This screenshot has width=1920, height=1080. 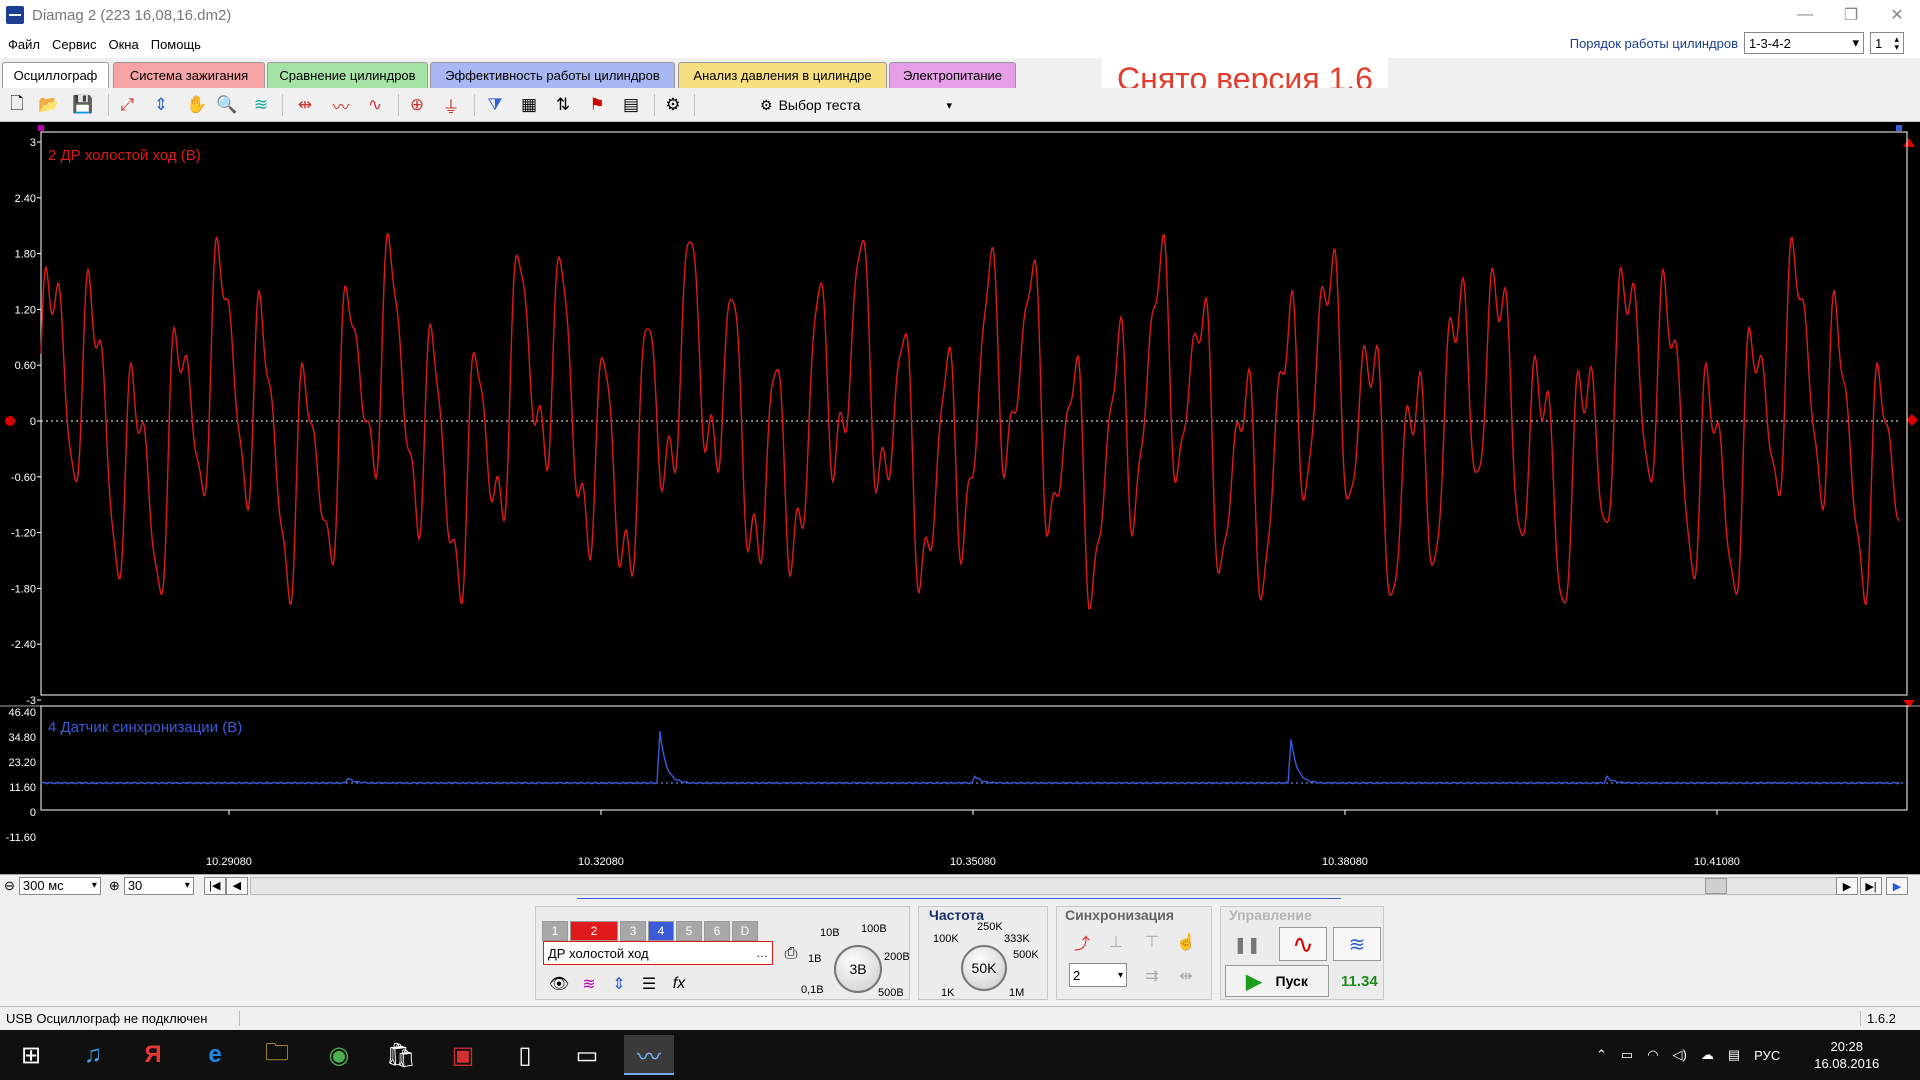 What do you see at coordinates (114, 886) in the screenshot?
I see `zoom-in-icon: ⊕` at bounding box center [114, 886].